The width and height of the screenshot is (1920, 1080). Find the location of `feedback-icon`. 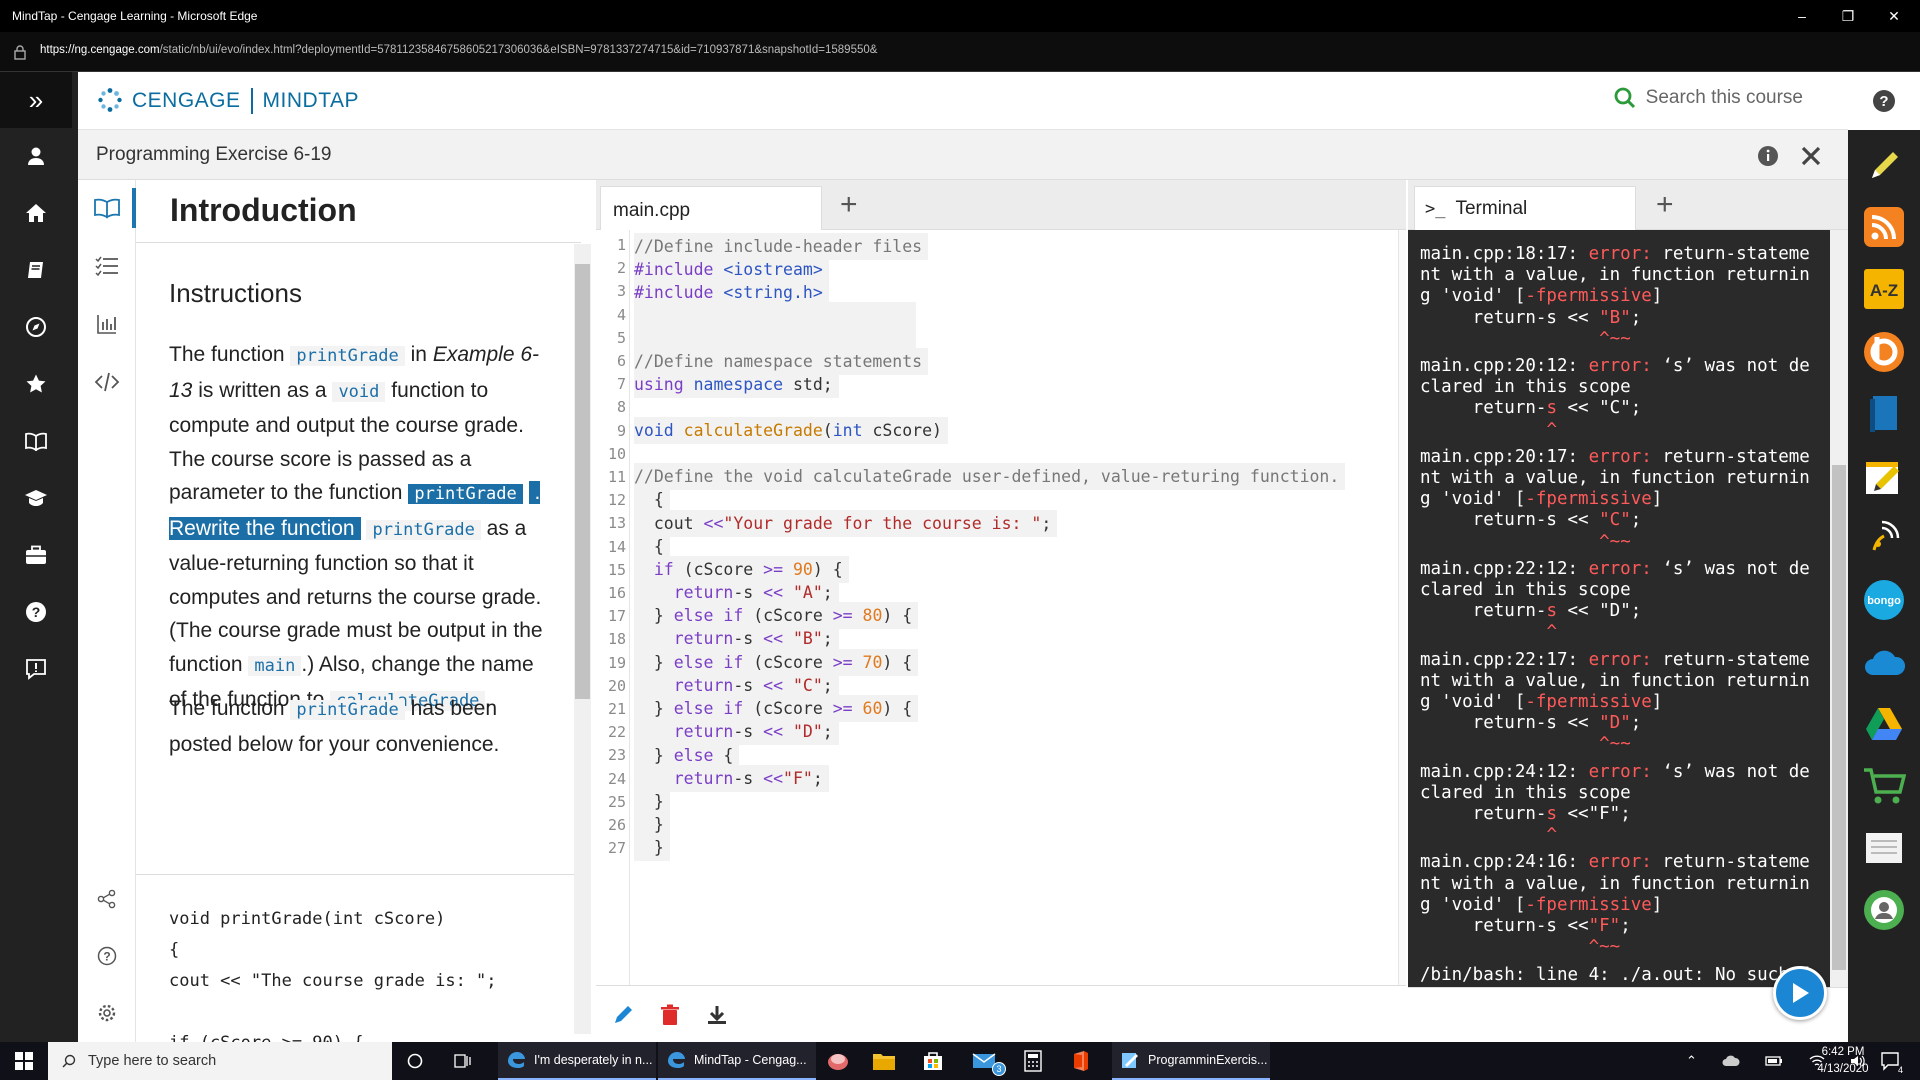

feedback-icon is located at coordinates (36, 669).